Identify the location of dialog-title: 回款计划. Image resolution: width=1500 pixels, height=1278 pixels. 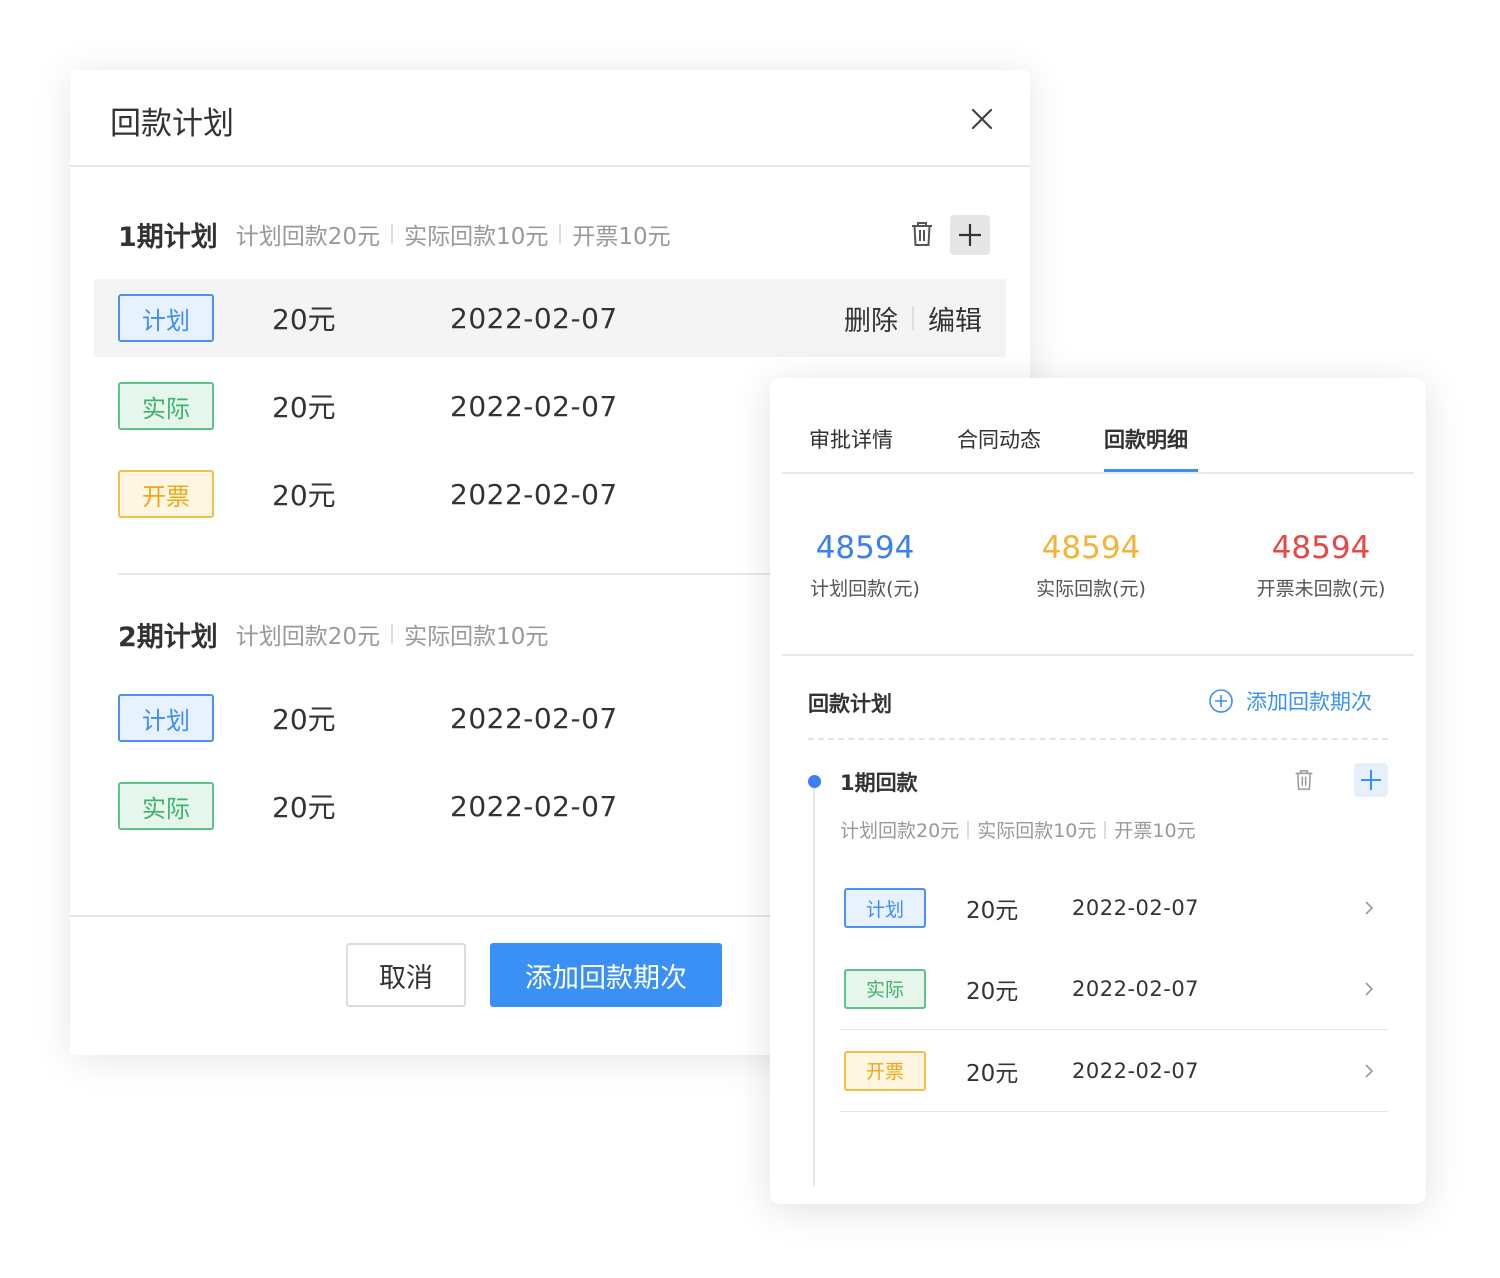
(172, 124).